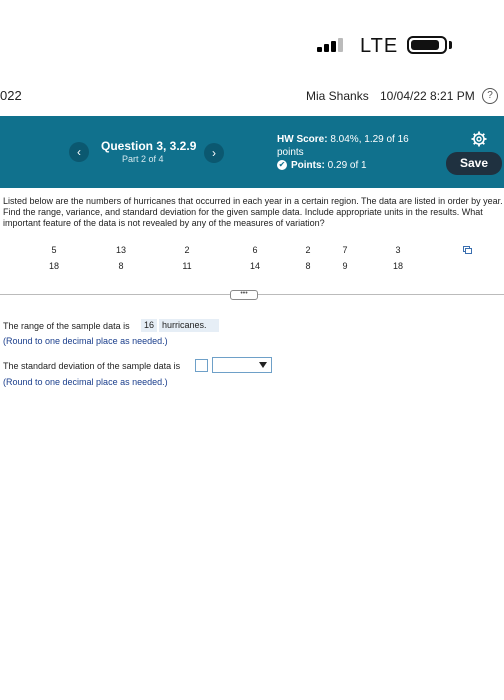 Image resolution: width=504 pixels, height=700 pixels. Describe the element at coordinates (357, 146) in the screenshot. I see `hw-score: HW Score: 8.04%, 1.29 of 16 points` at that location.